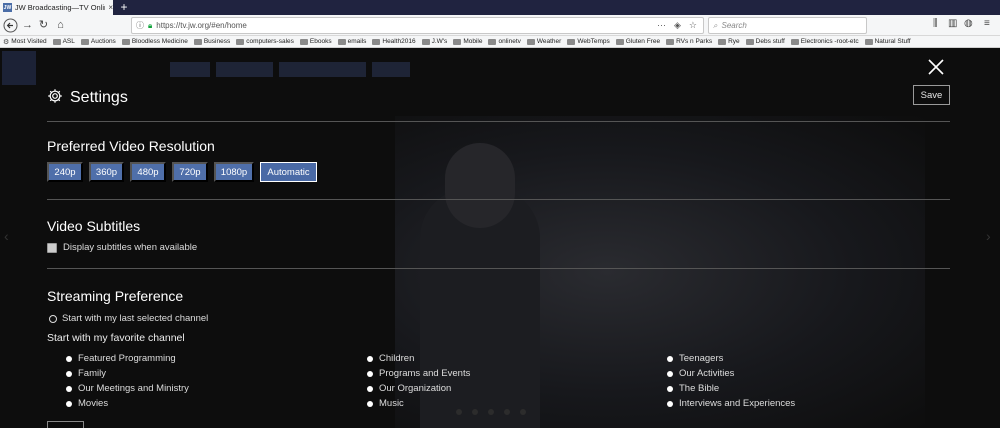 This screenshot has height=428, width=1000. Describe the element at coordinates (498, 268) in the screenshot. I see `divider` at that location.